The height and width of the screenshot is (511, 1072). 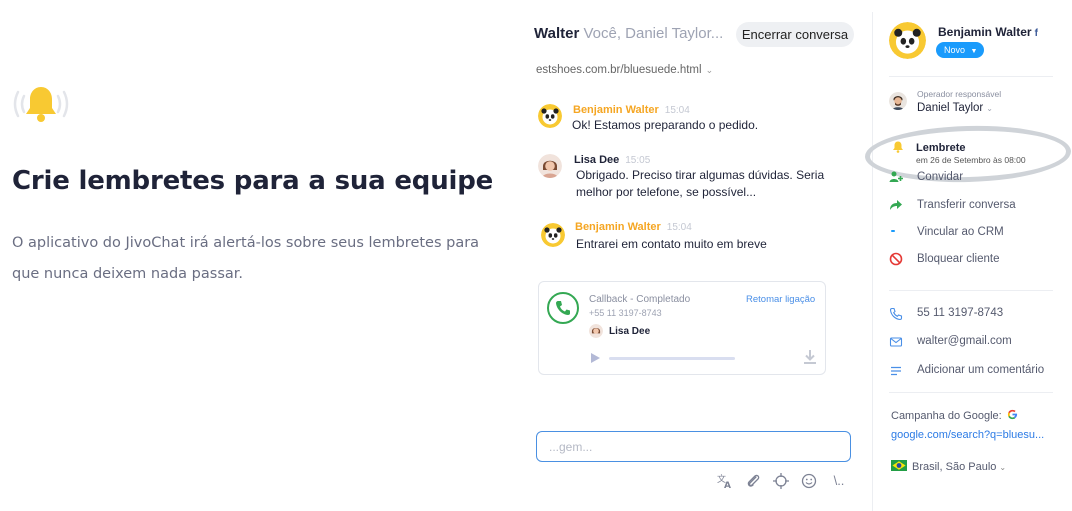 I want to click on message-compose, so click(x=693, y=446).